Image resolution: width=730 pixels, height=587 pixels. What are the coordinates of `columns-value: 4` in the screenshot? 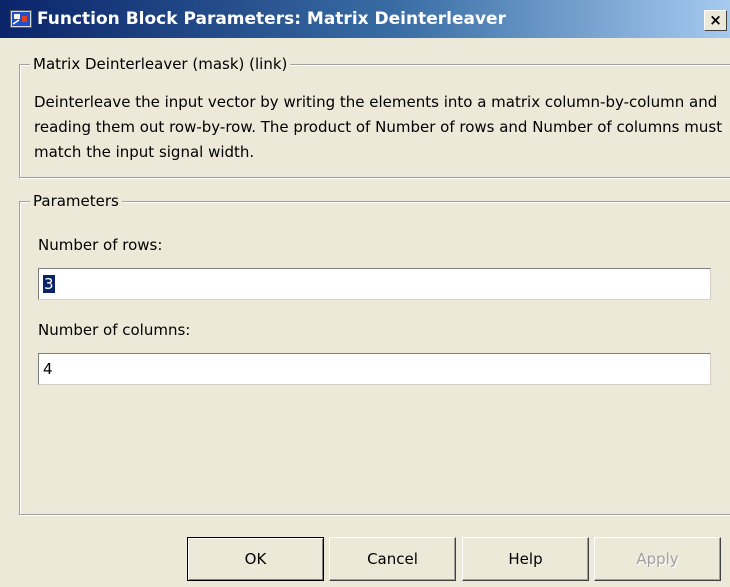 It's located at (48, 369).